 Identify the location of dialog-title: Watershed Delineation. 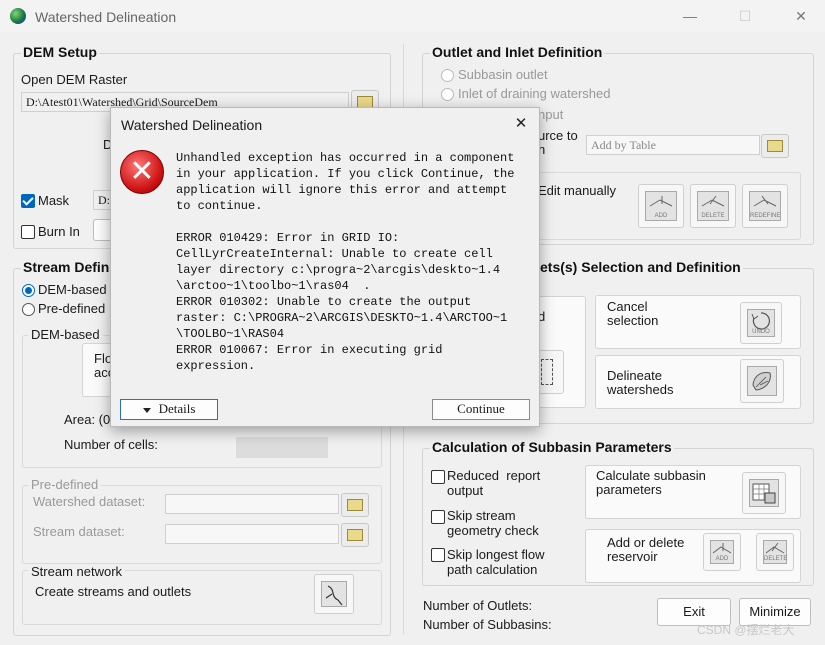
(192, 125).